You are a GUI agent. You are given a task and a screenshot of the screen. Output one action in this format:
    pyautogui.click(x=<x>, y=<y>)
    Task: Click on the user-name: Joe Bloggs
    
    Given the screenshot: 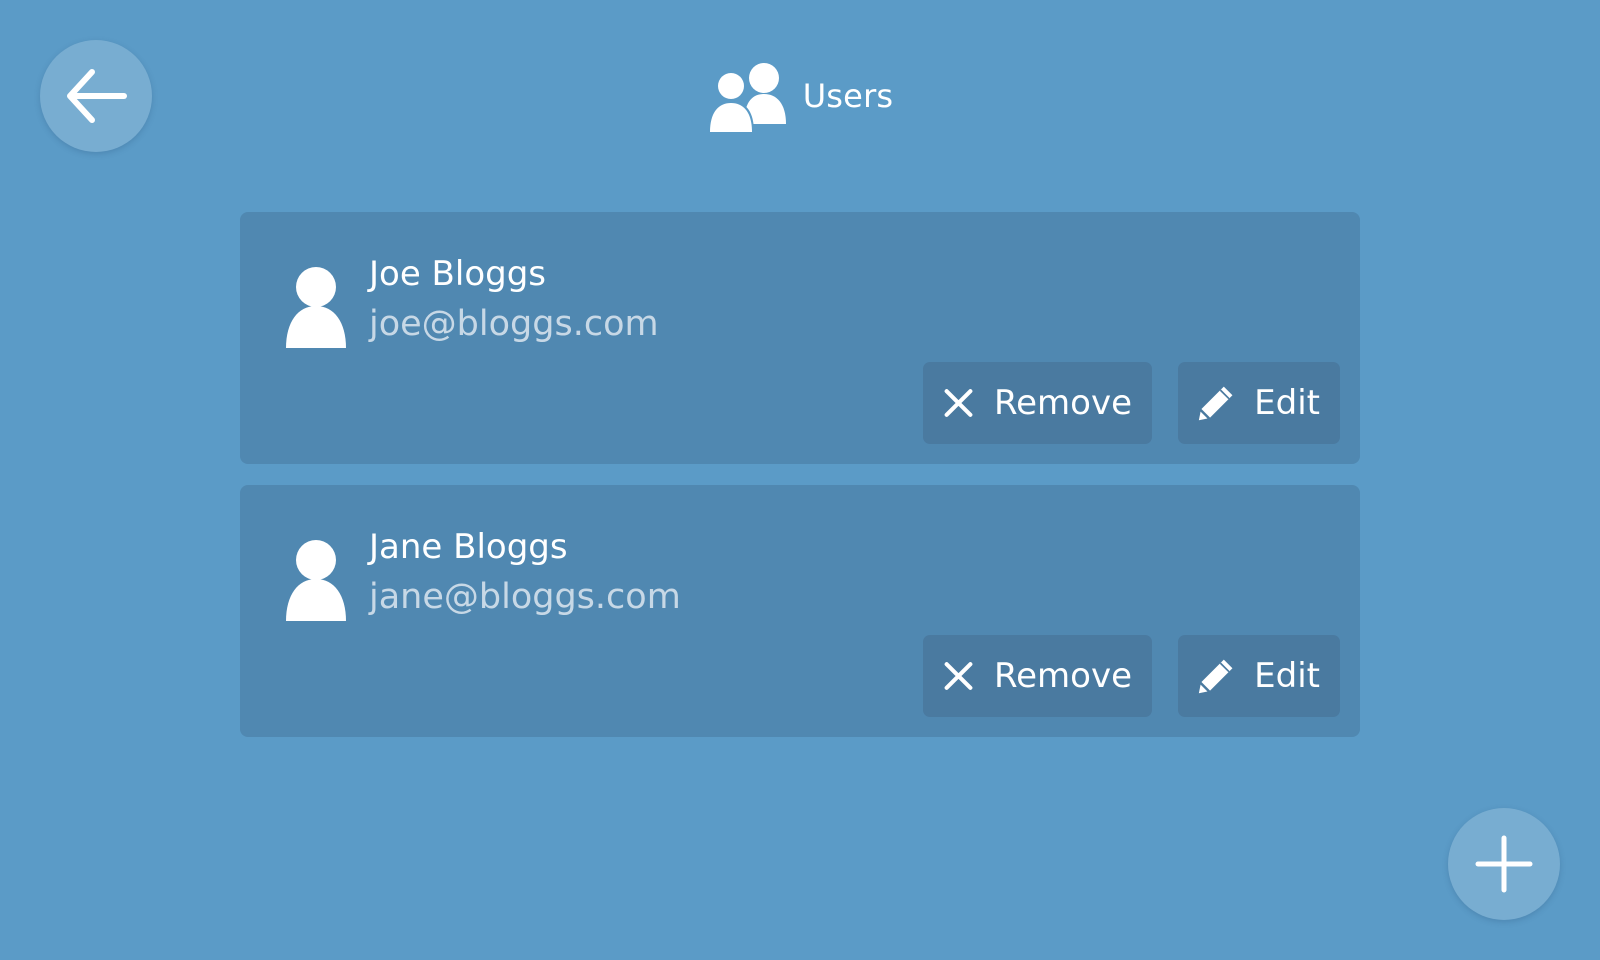 What is the action you would take?
    pyautogui.click(x=458, y=274)
    